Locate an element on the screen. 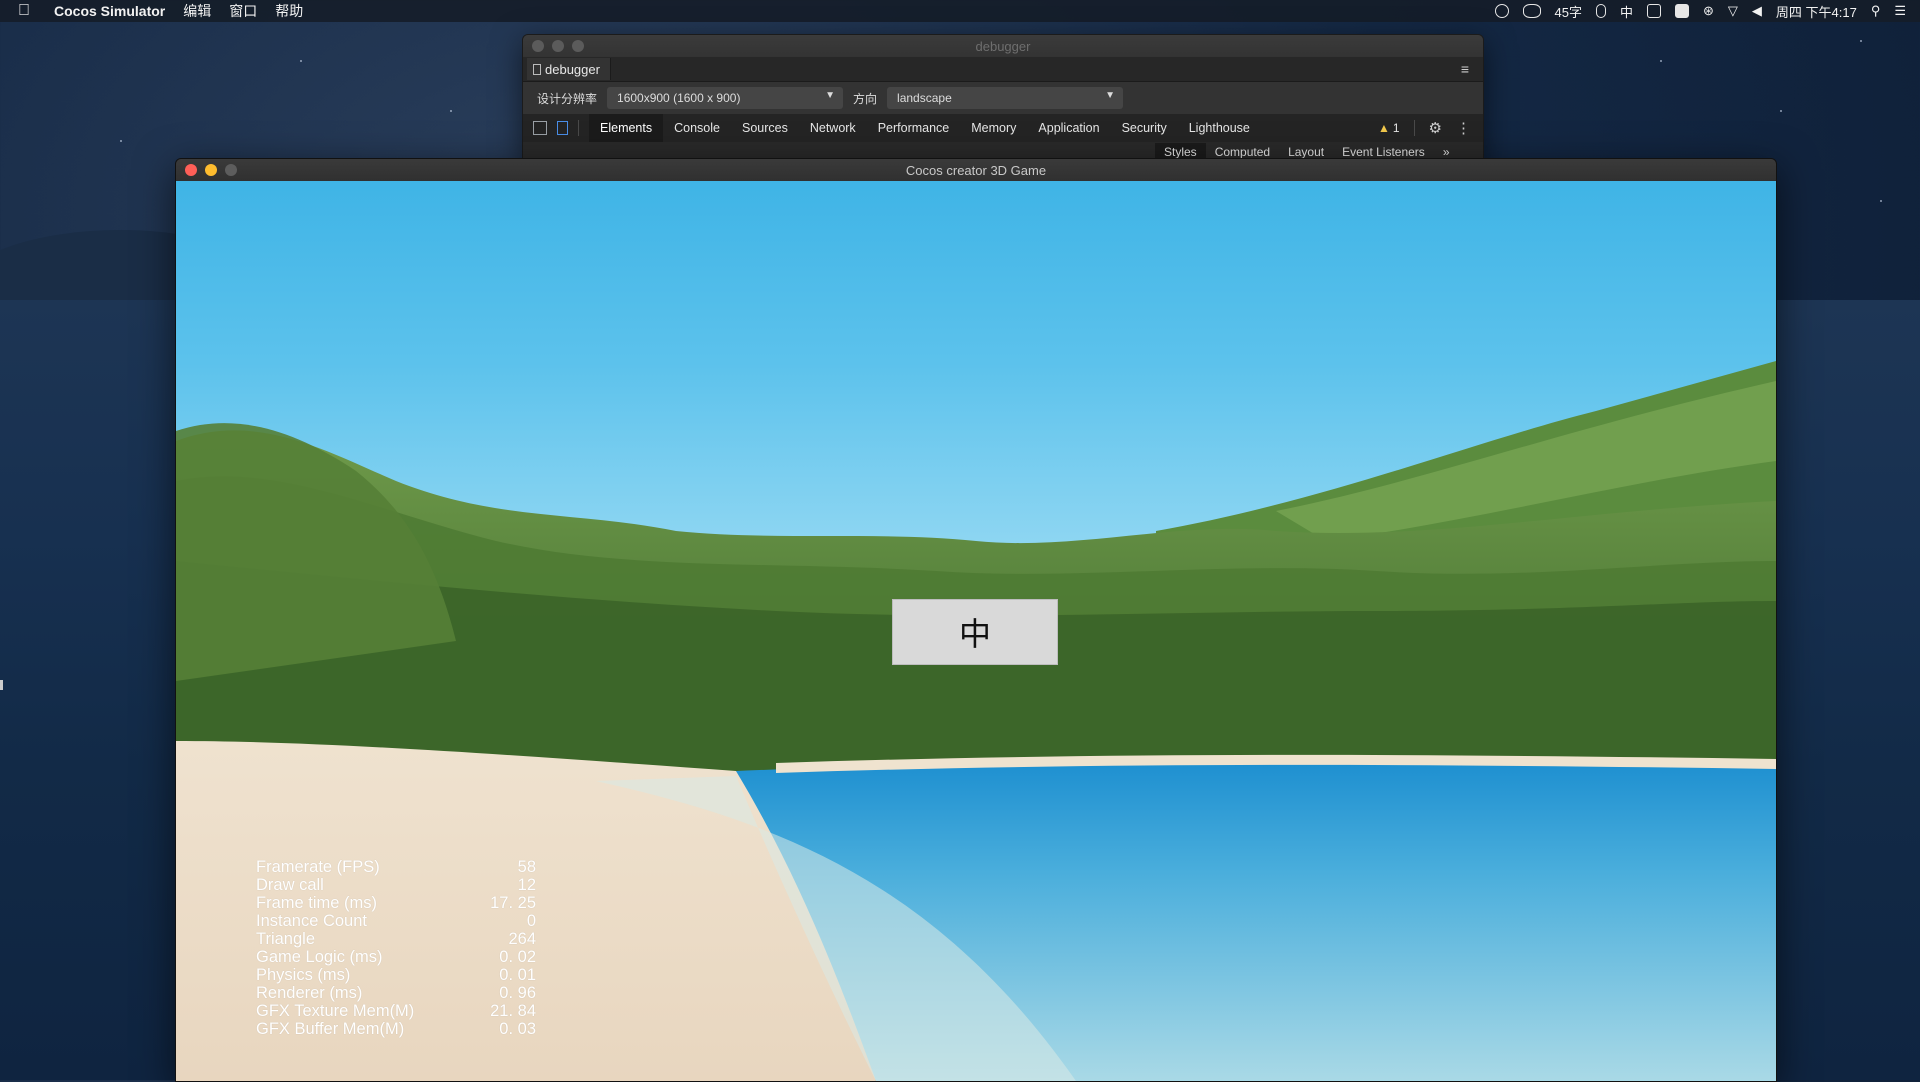  tab-application: Application is located at coordinates (1068, 128).